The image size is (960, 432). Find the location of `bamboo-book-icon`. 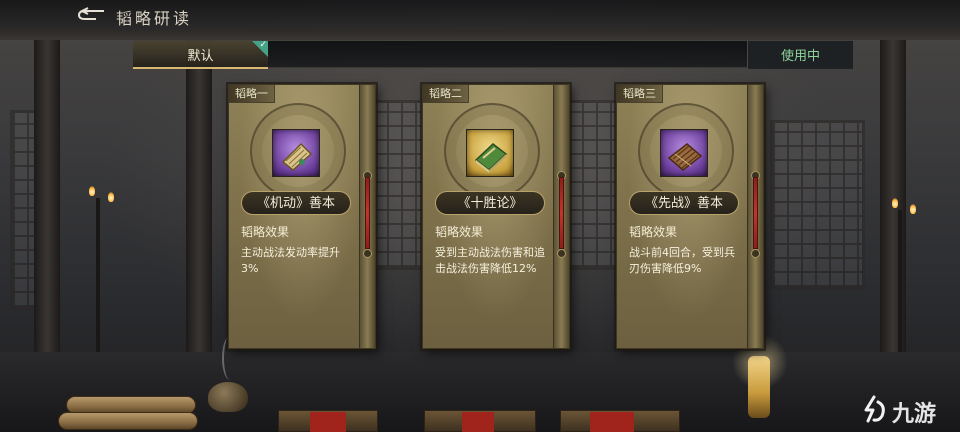

bamboo-book-icon is located at coordinates (685, 157).